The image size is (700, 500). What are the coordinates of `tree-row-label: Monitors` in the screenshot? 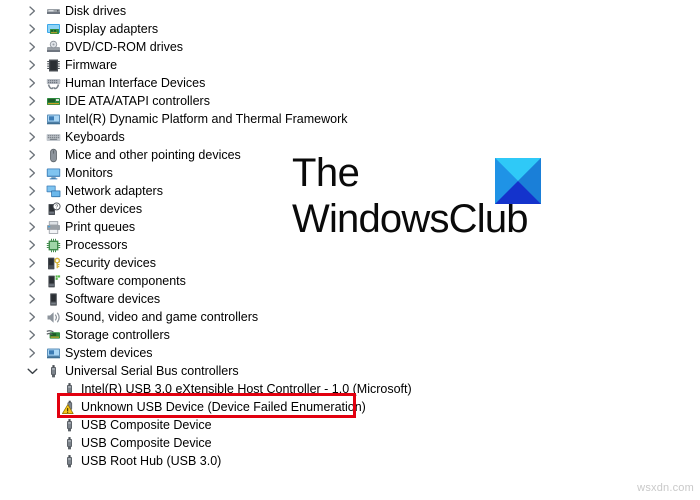 It's located at (89, 173).